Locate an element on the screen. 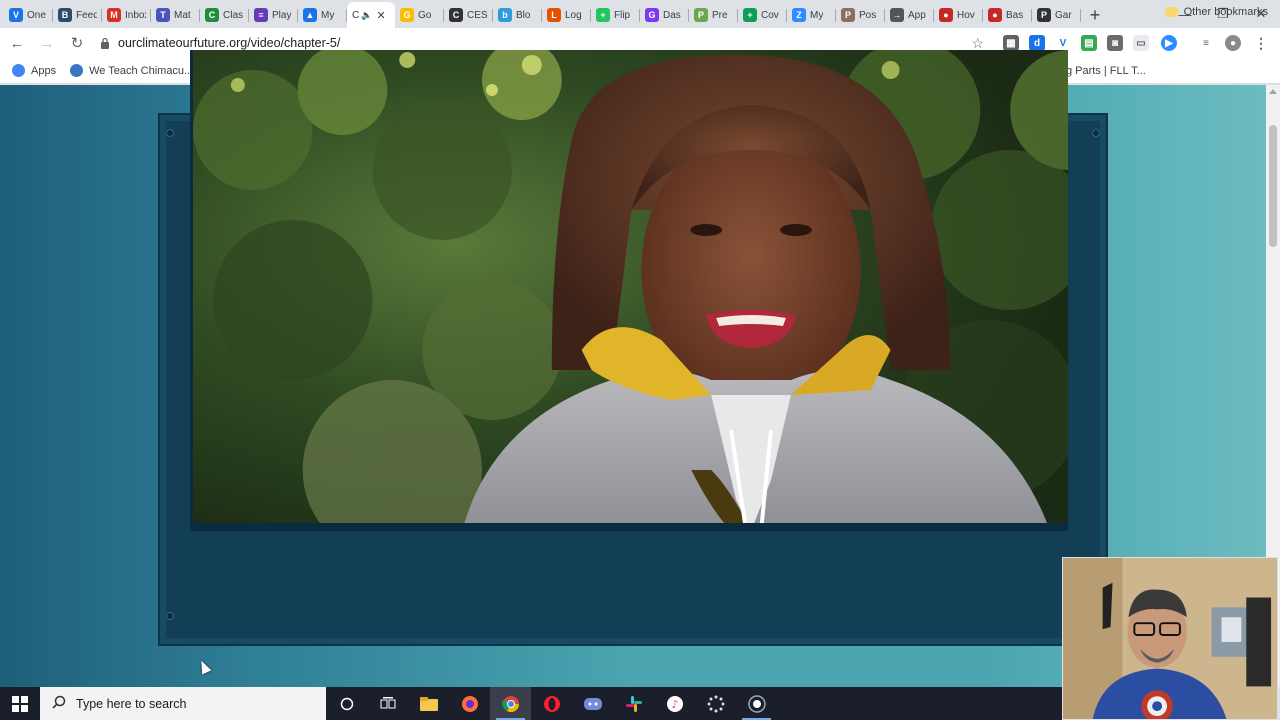  cortana-icon is located at coordinates (346, 703).